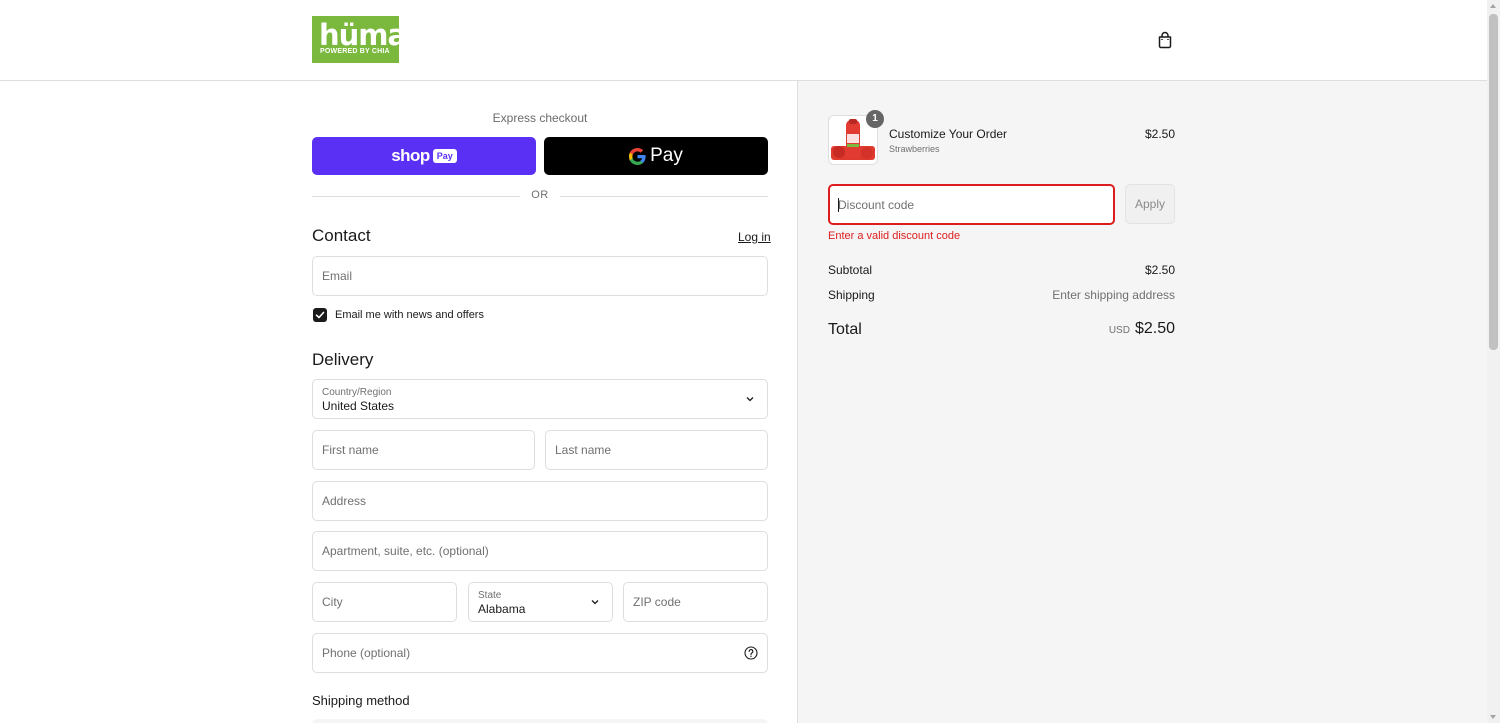 Image resolution: width=1500 pixels, height=723 pixels. I want to click on shipping-label: Shipping, so click(851, 295).